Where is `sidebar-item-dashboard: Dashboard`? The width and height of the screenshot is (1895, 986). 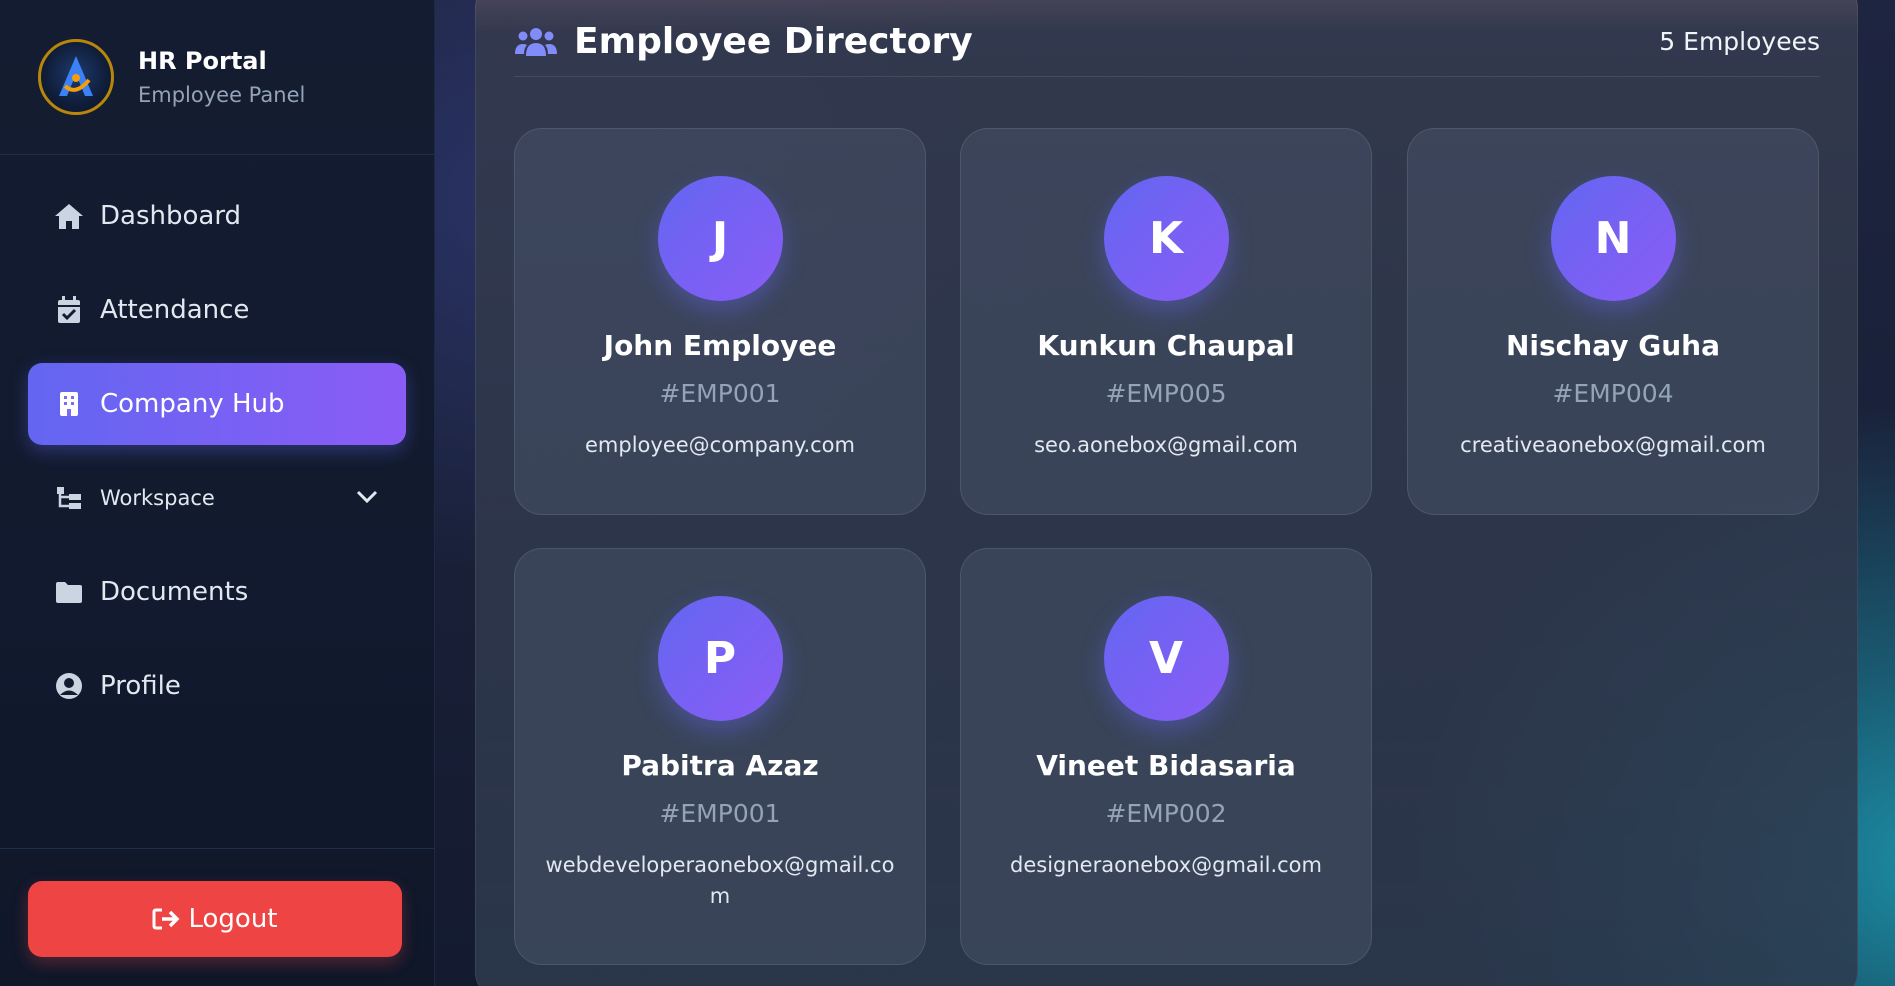
sidebar-item-dashboard: Dashboard is located at coordinates (217, 216).